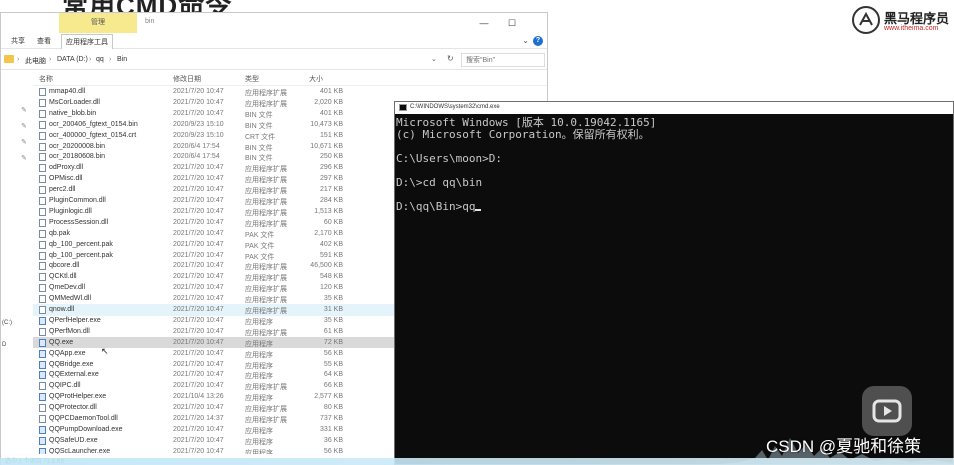 This screenshot has width=954, height=465. I want to click on file-name: qbcore.dll, so click(64, 266).